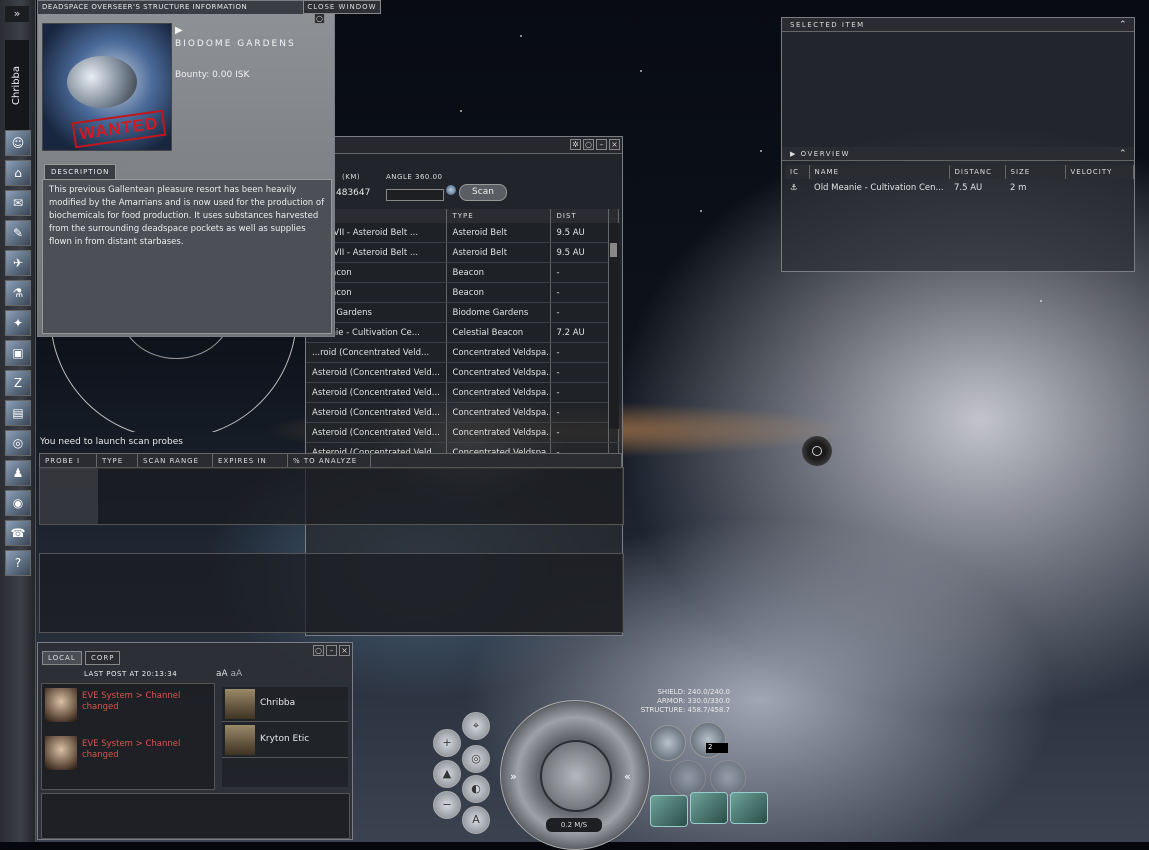  I want to click on member-item: Chribba, so click(285, 704).